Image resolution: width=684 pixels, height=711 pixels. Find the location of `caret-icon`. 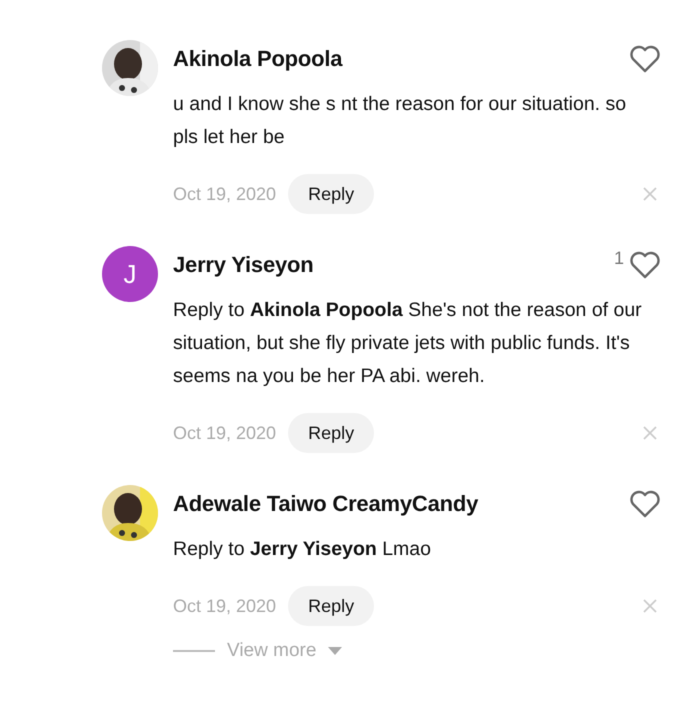

caret-icon is located at coordinates (335, 651).